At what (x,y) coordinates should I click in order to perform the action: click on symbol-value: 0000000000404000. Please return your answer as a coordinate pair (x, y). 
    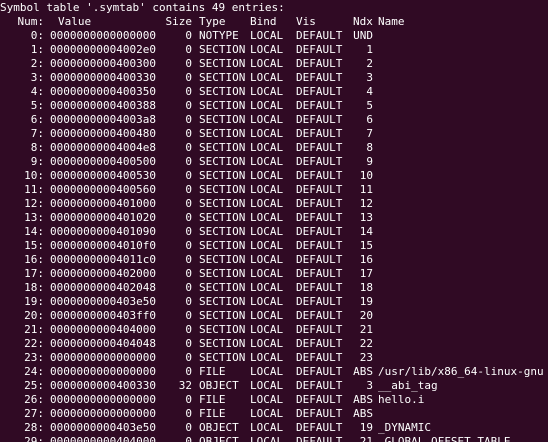
    Looking at the image, I should click on (103, 438).